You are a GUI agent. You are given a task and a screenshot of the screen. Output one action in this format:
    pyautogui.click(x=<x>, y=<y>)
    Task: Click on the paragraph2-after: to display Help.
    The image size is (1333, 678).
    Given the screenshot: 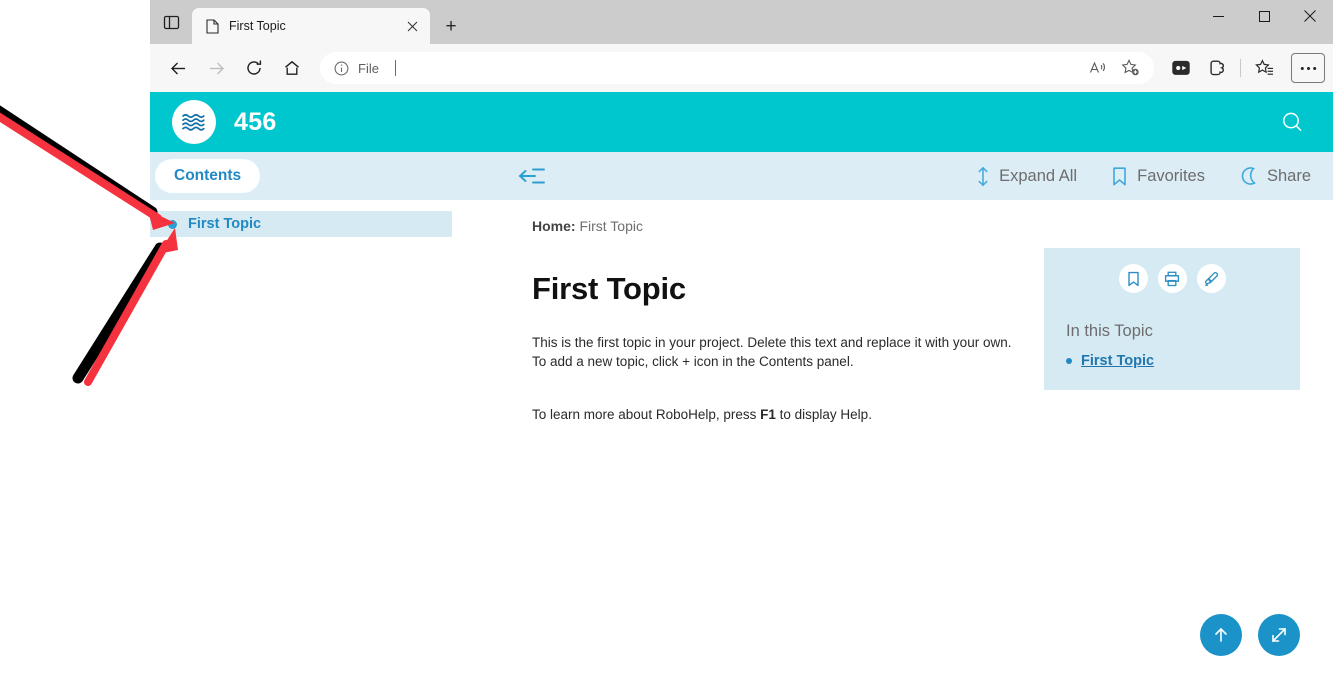 What is the action you would take?
    pyautogui.click(x=823, y=415)
    